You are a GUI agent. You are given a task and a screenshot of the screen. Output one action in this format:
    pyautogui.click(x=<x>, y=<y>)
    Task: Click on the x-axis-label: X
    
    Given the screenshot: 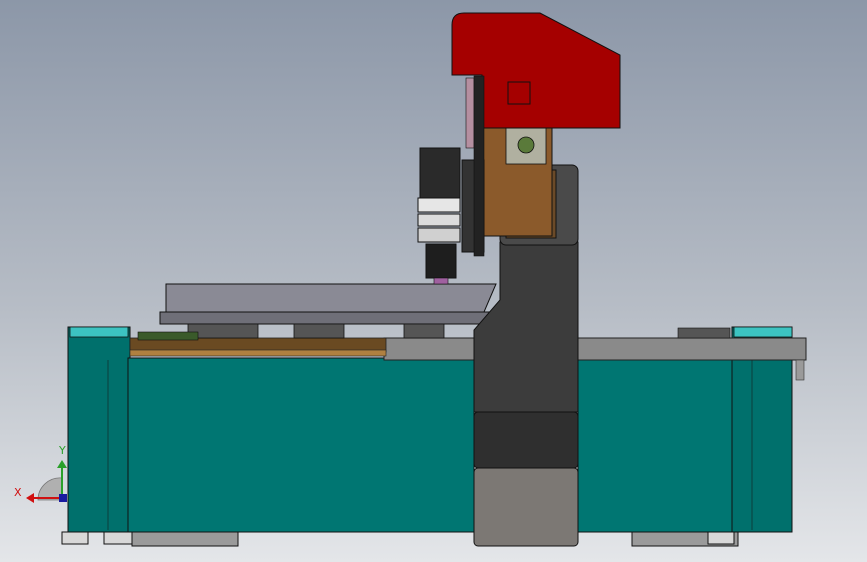 What is the action you would take?
    pyautogui.click(x=18, y=492)
    